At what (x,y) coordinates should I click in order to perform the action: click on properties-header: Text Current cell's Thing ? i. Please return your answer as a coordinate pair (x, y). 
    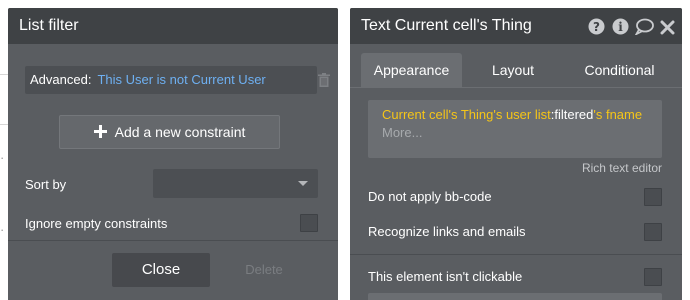
    Looking at the image, I should click on (516, 26).